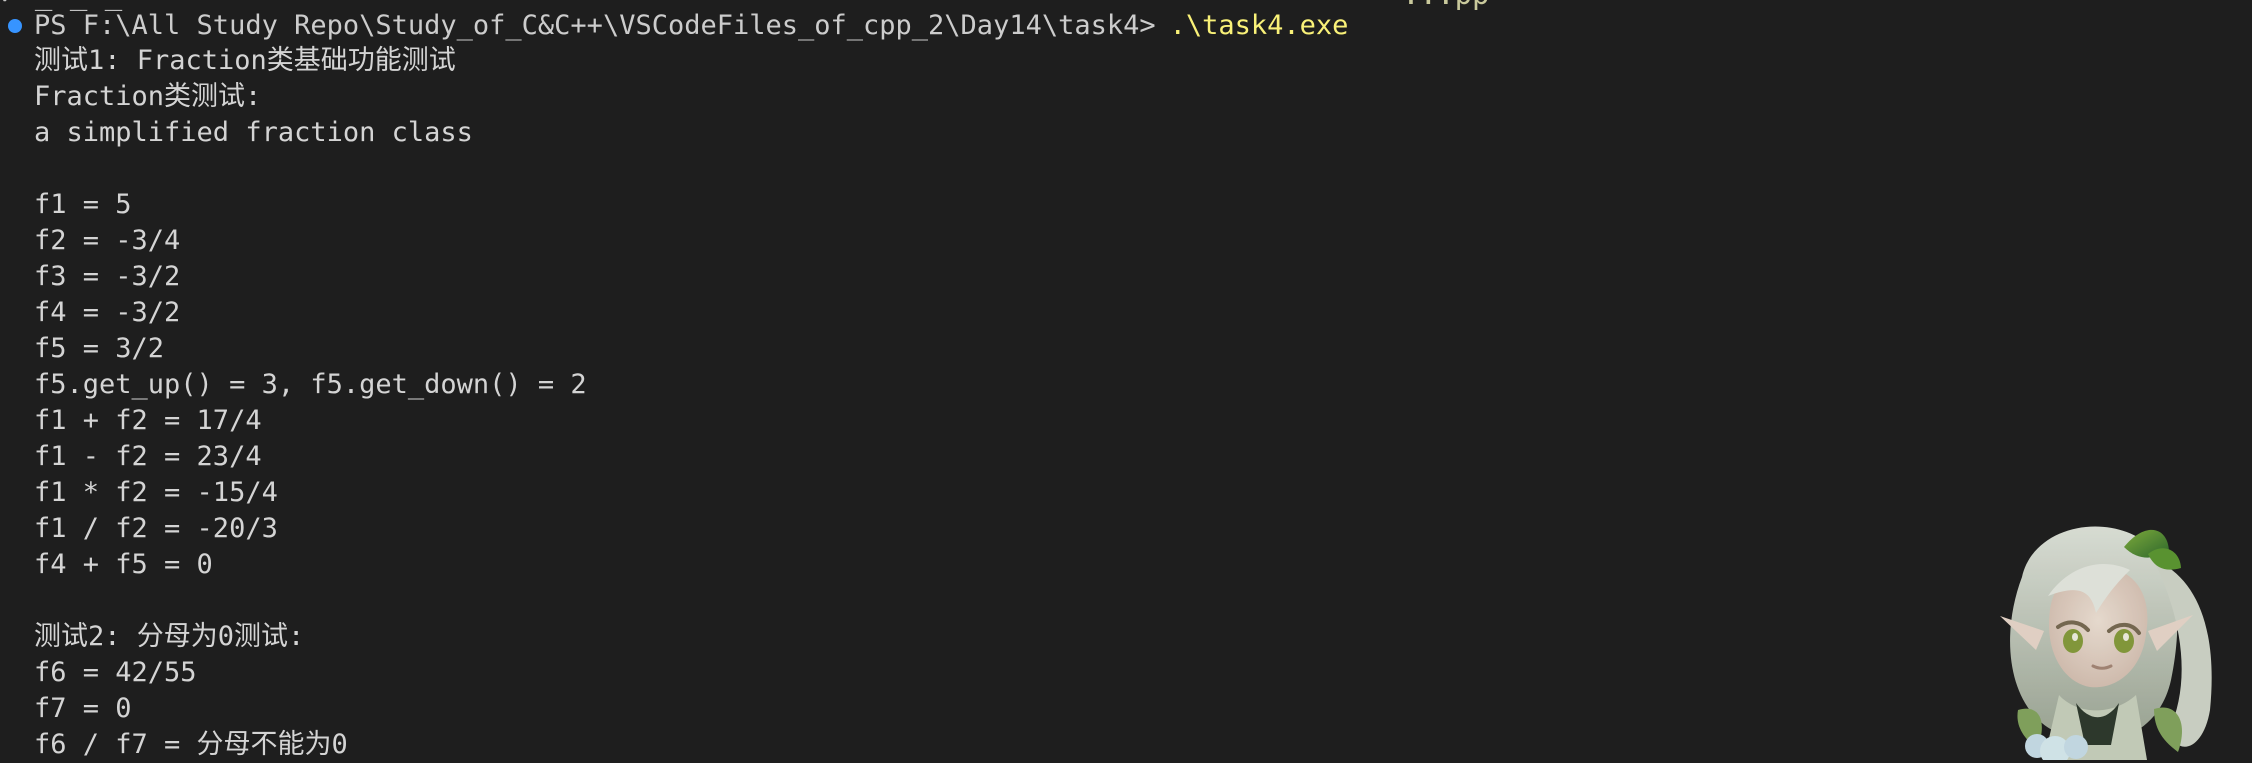  Describe the element at coordinates (148, 420) in the screenshot. I see `output-line: f1 + f2 = 17/4` at that location.